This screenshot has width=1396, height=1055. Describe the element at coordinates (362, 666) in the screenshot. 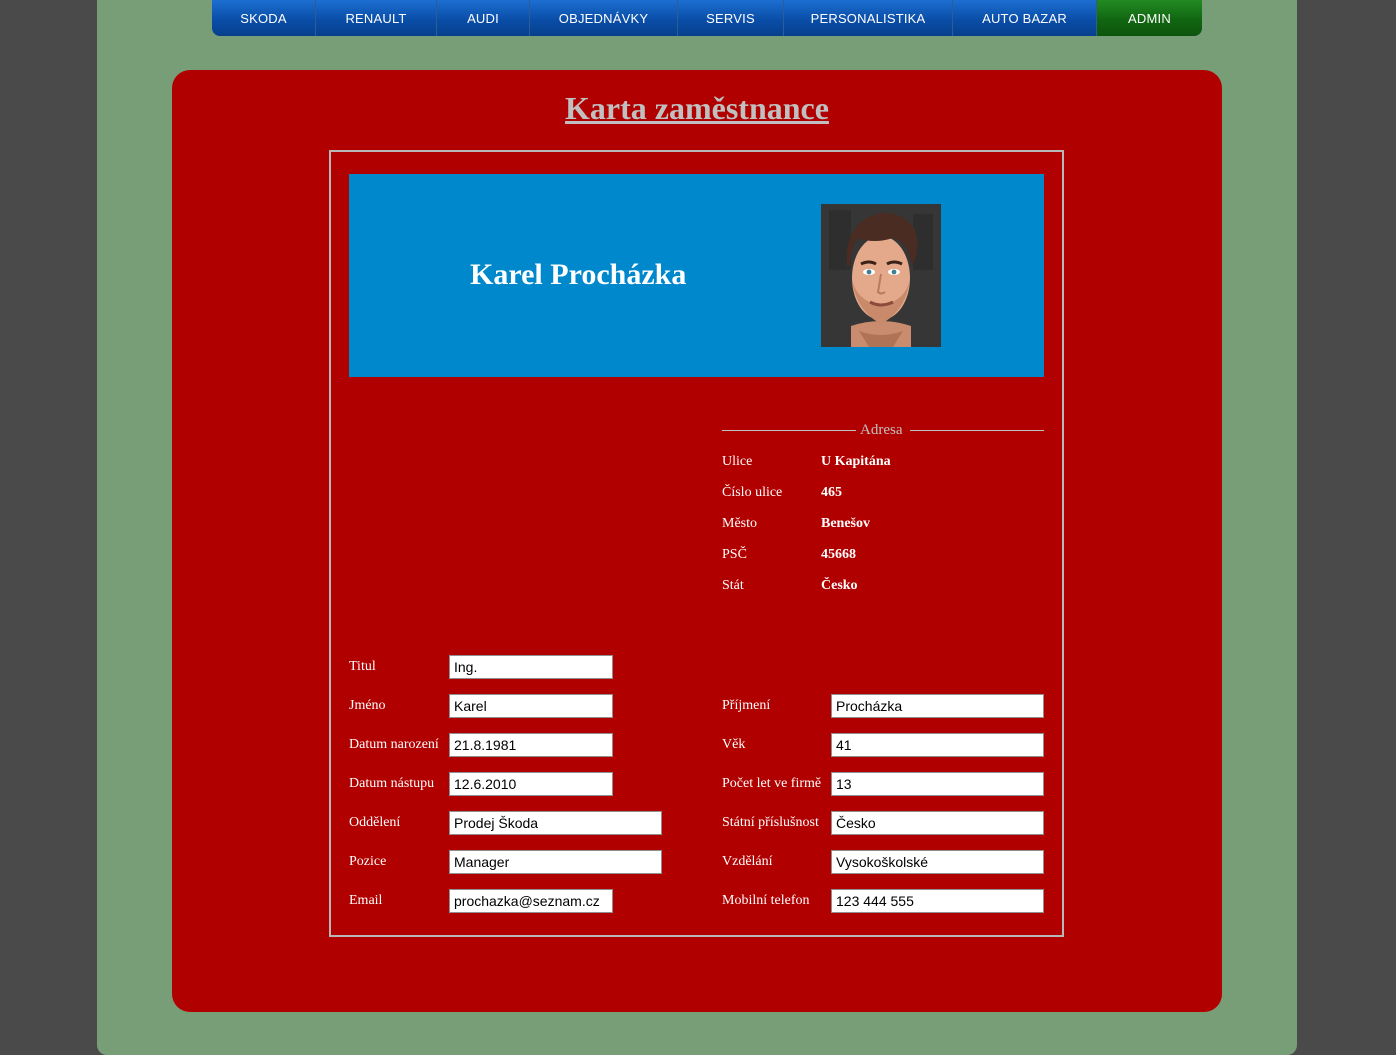

I see `field-label: Titul` at that location.